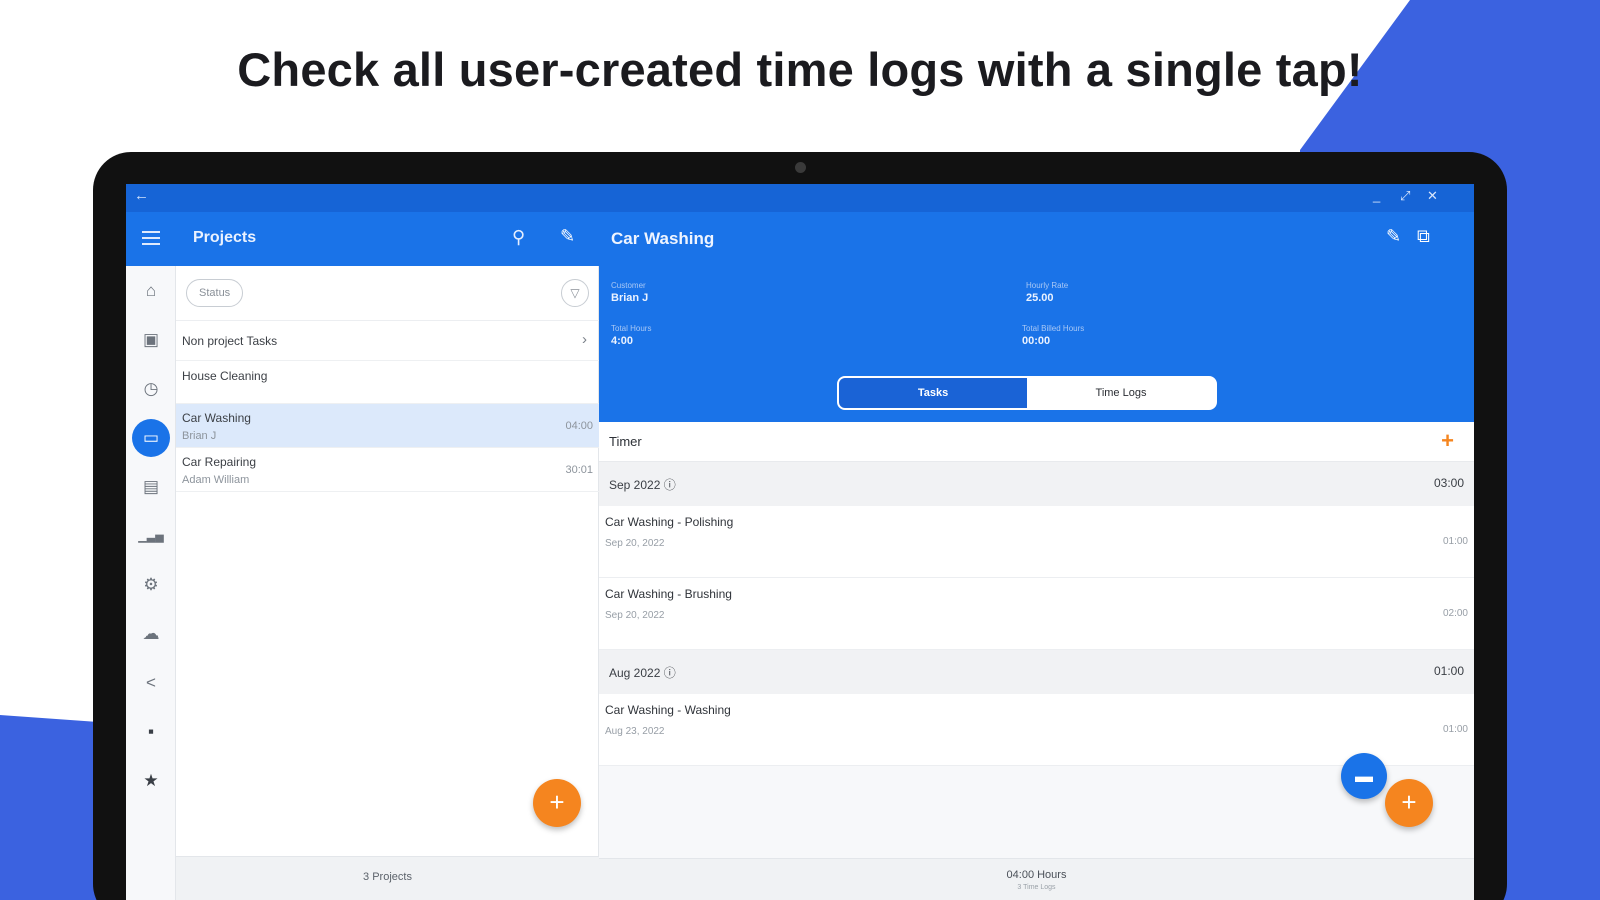  I want to click on log-hours: 02:00, so click(1455, 613).